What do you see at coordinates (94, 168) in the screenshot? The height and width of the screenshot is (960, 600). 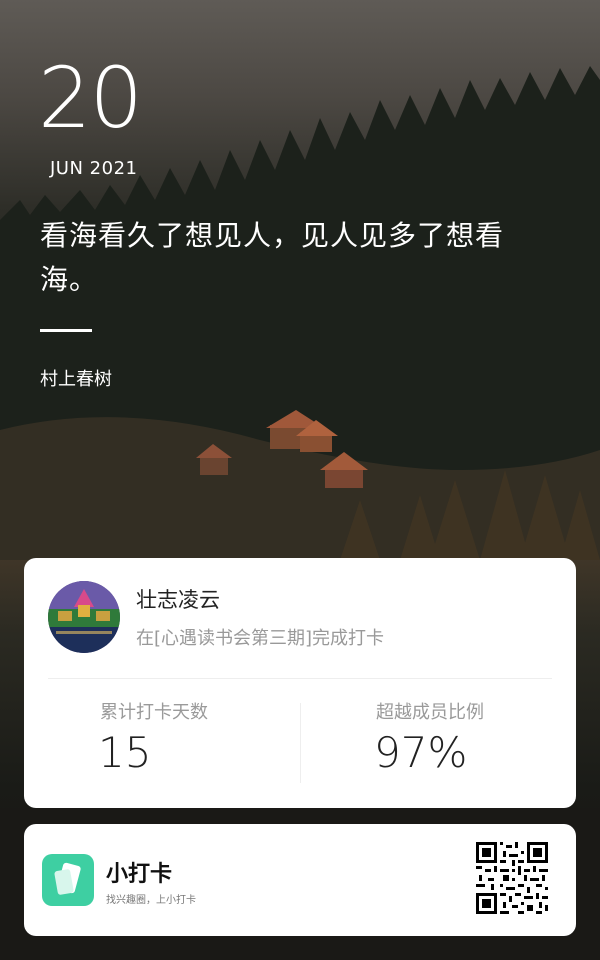 I see `date-month-year: JUN 2021` at bounding box center [94, 168].